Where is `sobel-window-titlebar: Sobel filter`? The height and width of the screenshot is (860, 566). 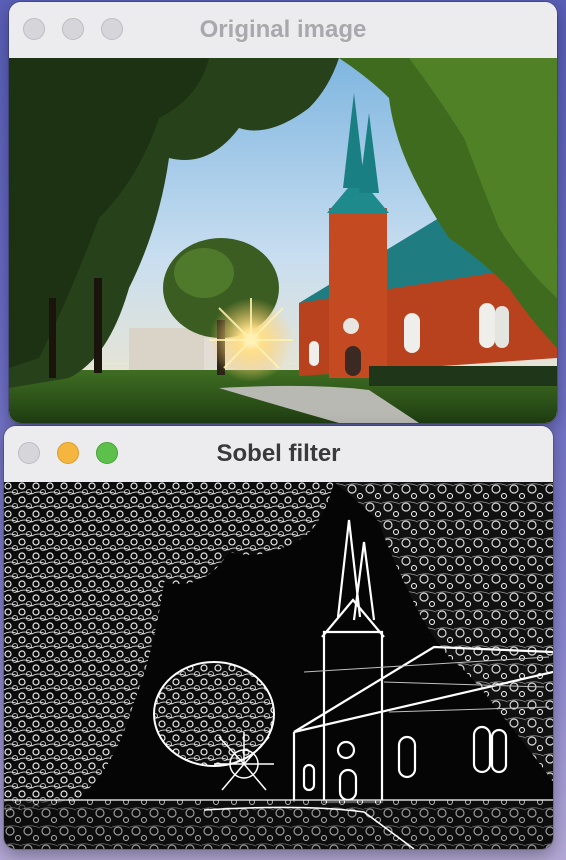
sobel-window-titlebar: Sobel filter is located at coordinates (278, 454).